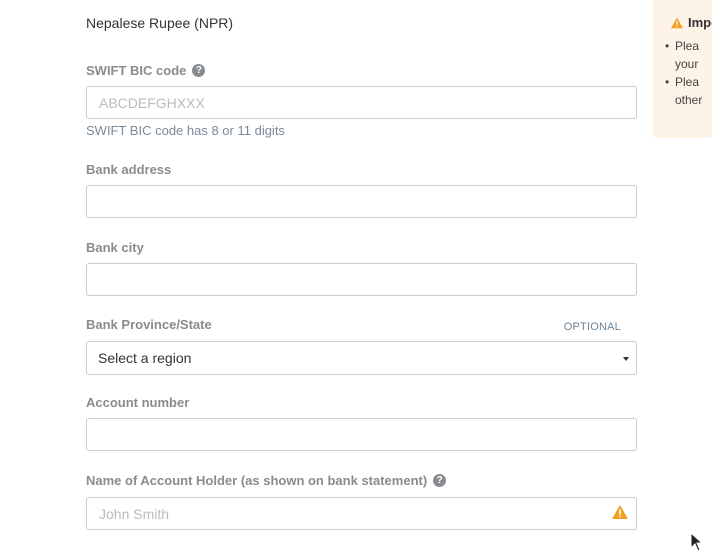 This screenshot has height=552, width=712. Describe the element at coordinates (160, 23) in the screenshot. I see `currency-name: Nepalese Rupee (NPR)` at that location.